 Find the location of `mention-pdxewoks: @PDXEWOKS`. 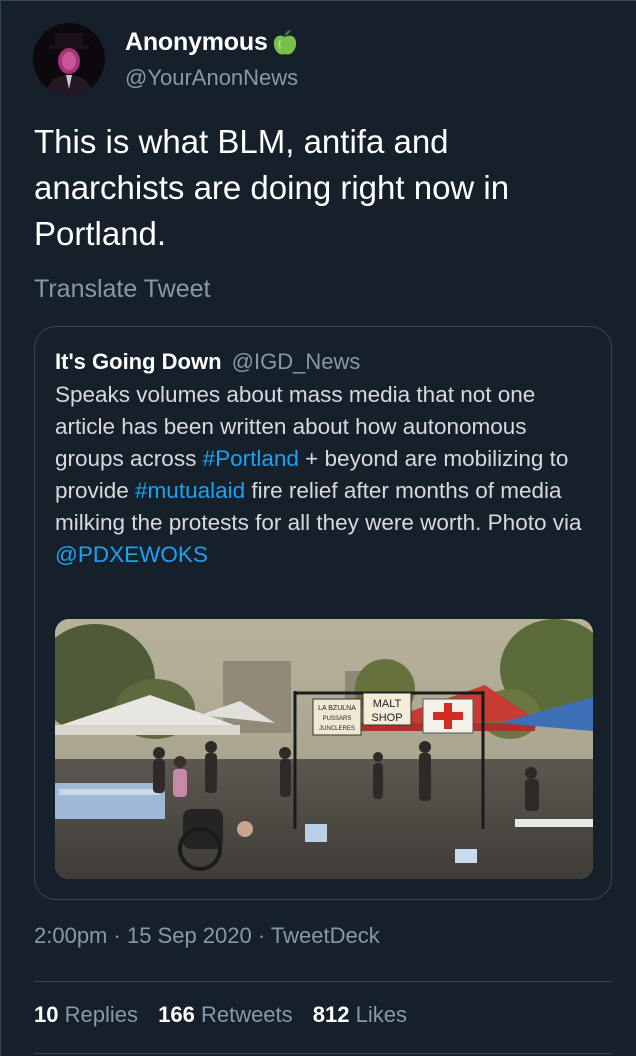

mention-pdxewoks: @PDXEWOKS is located at coordinates (131, 554).